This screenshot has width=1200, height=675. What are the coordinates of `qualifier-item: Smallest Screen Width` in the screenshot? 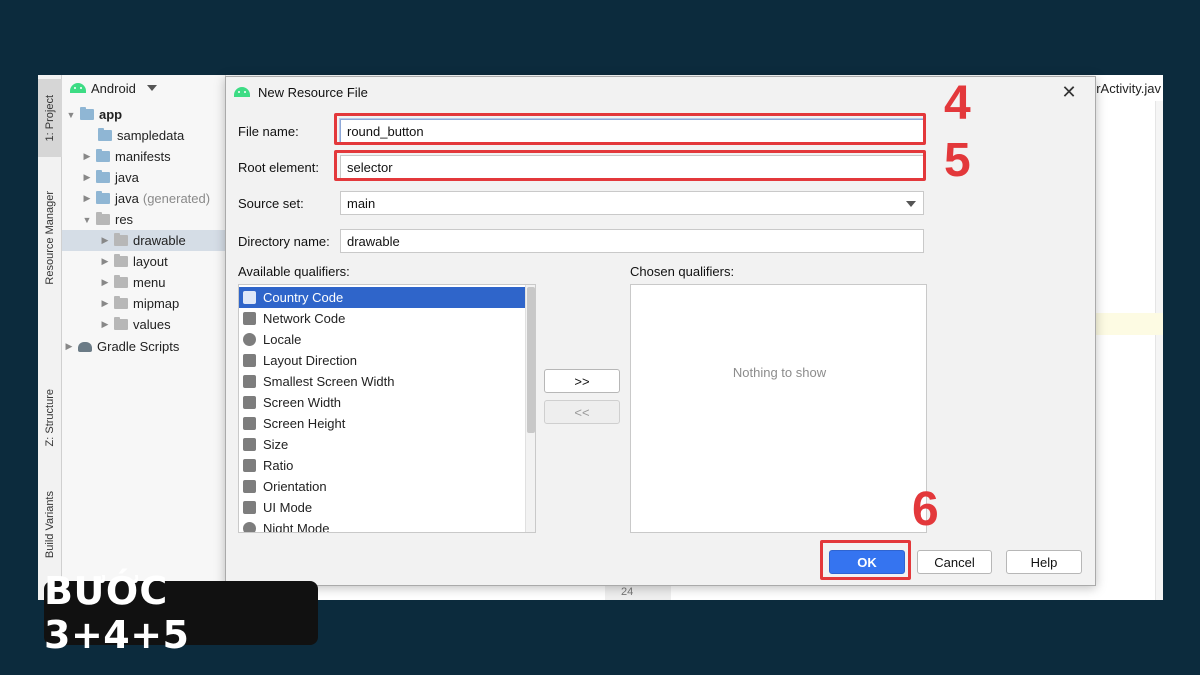 It's located at (382, 381).